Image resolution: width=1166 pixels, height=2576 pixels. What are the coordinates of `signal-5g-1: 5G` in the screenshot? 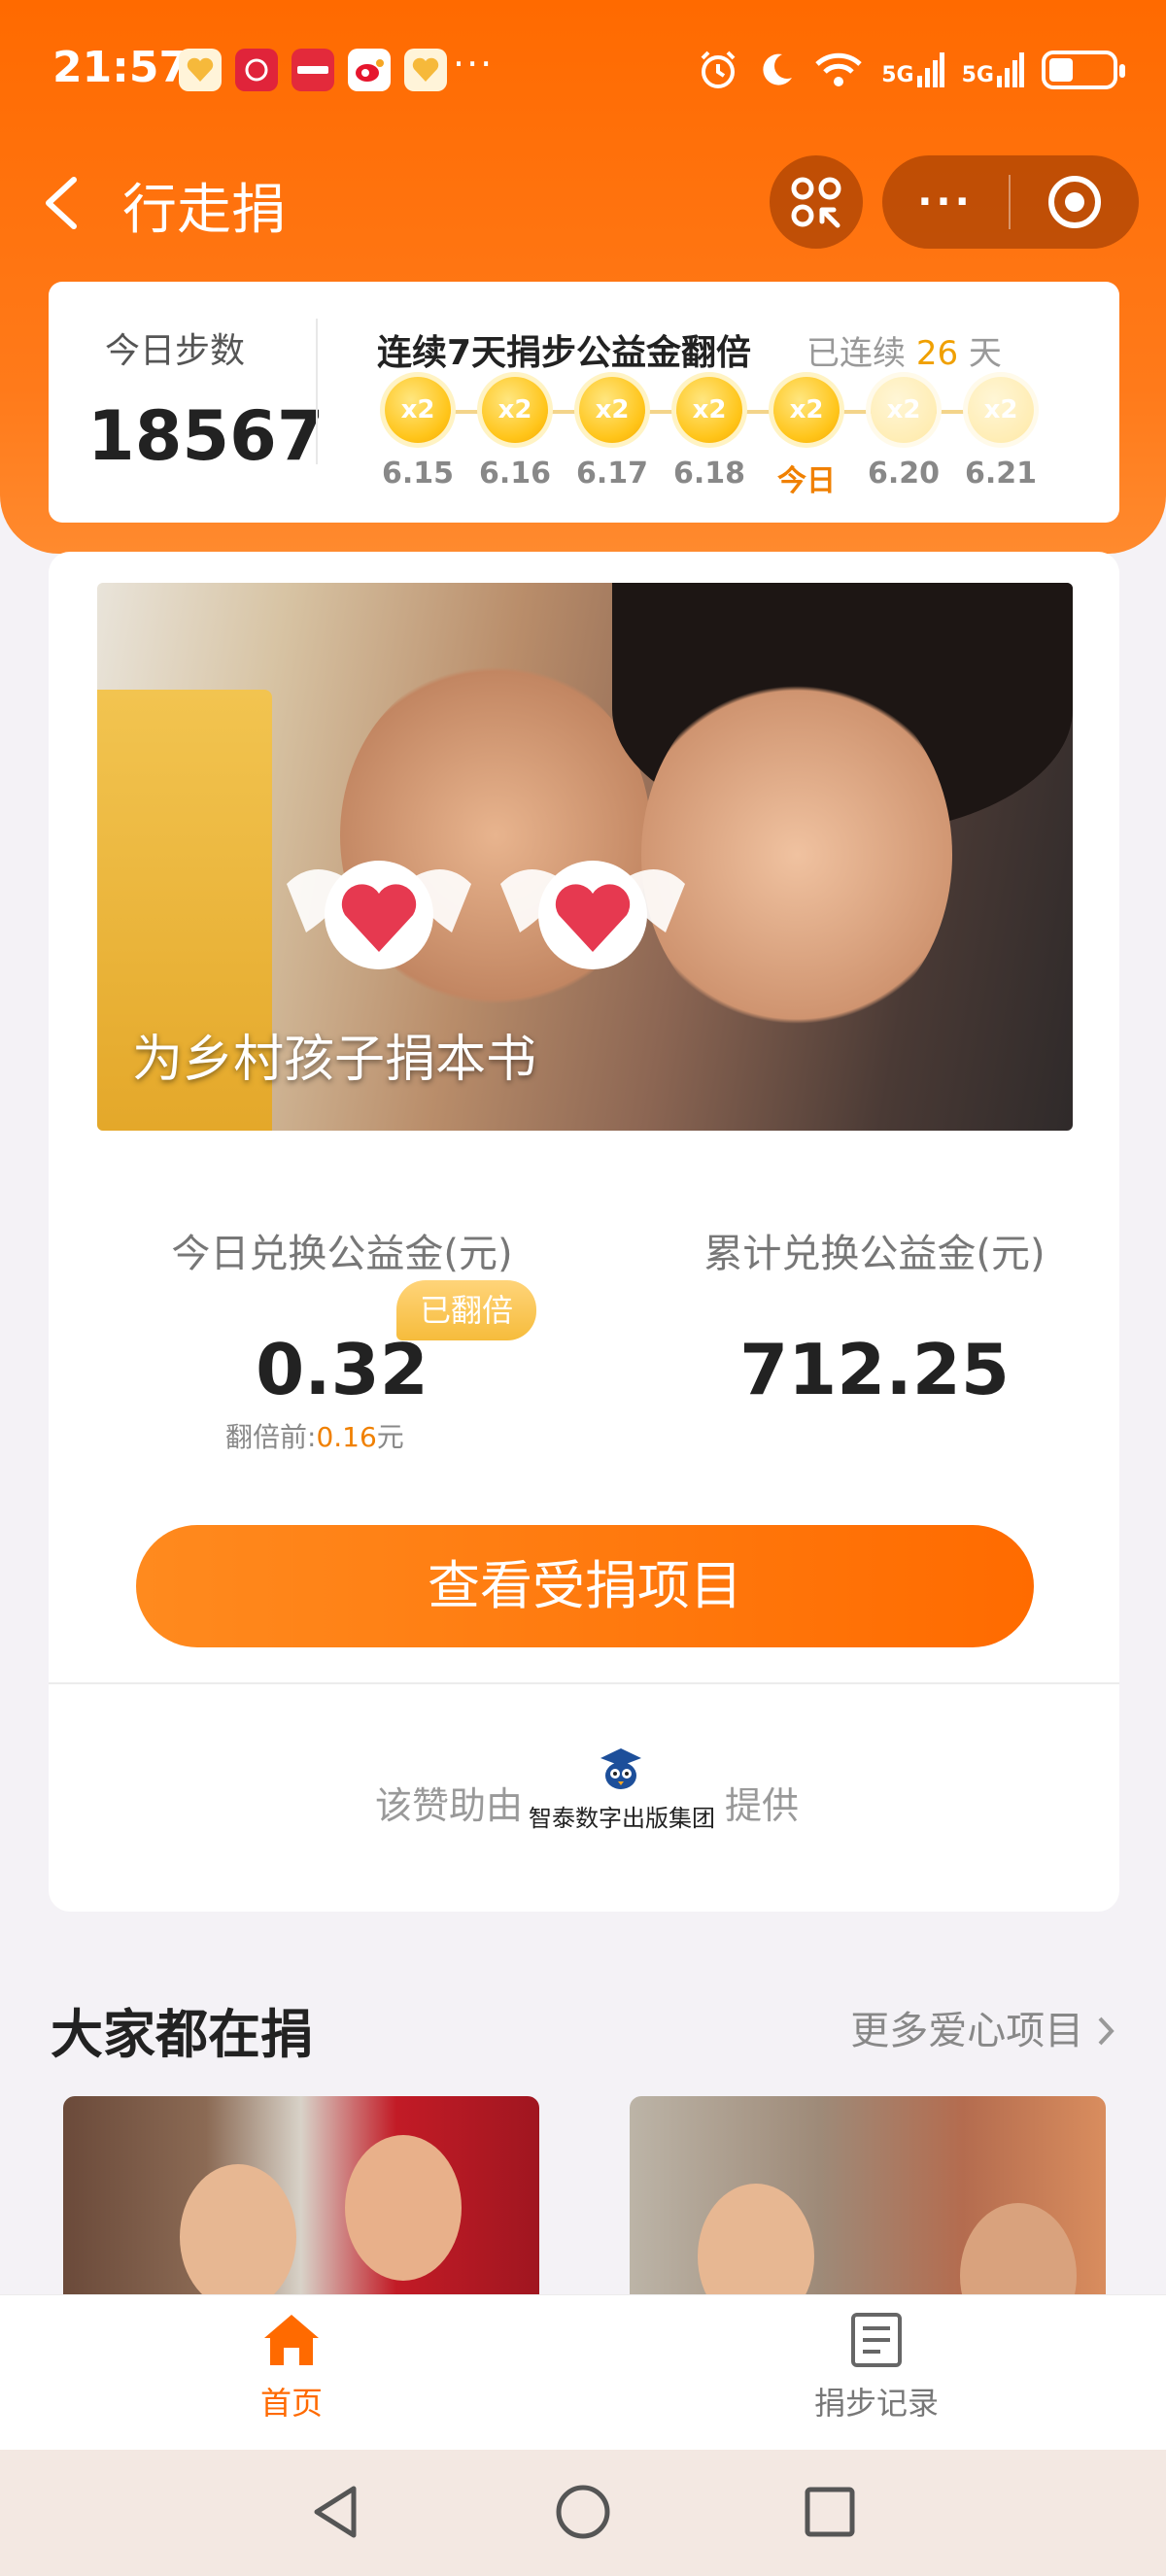 It's located at (912, 69).